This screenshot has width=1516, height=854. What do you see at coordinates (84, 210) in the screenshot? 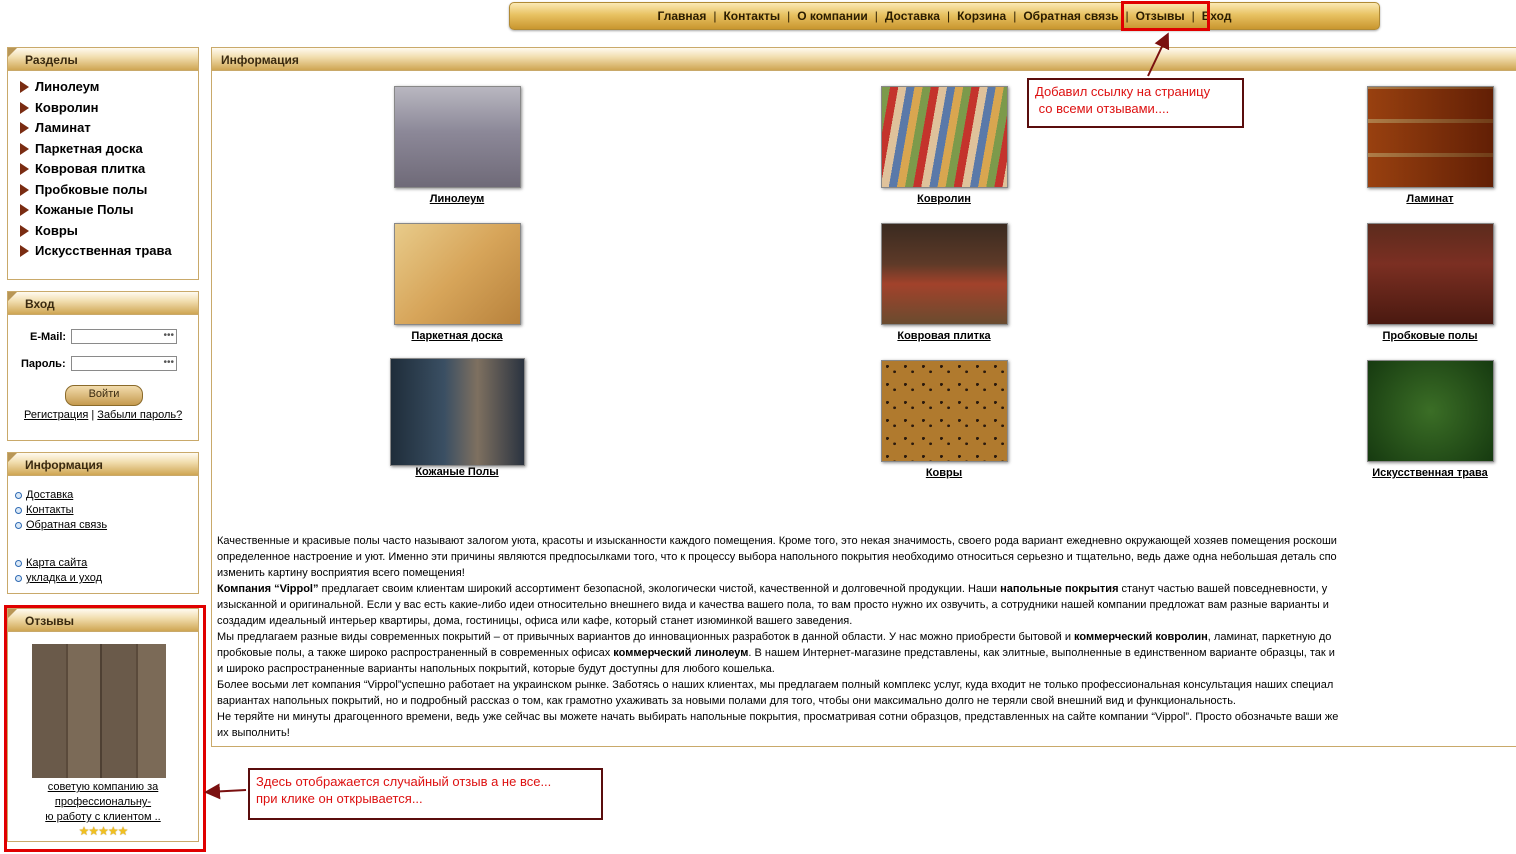
I see `section-link-leather: Кожаные Полы` at bounding box center [84, 210].